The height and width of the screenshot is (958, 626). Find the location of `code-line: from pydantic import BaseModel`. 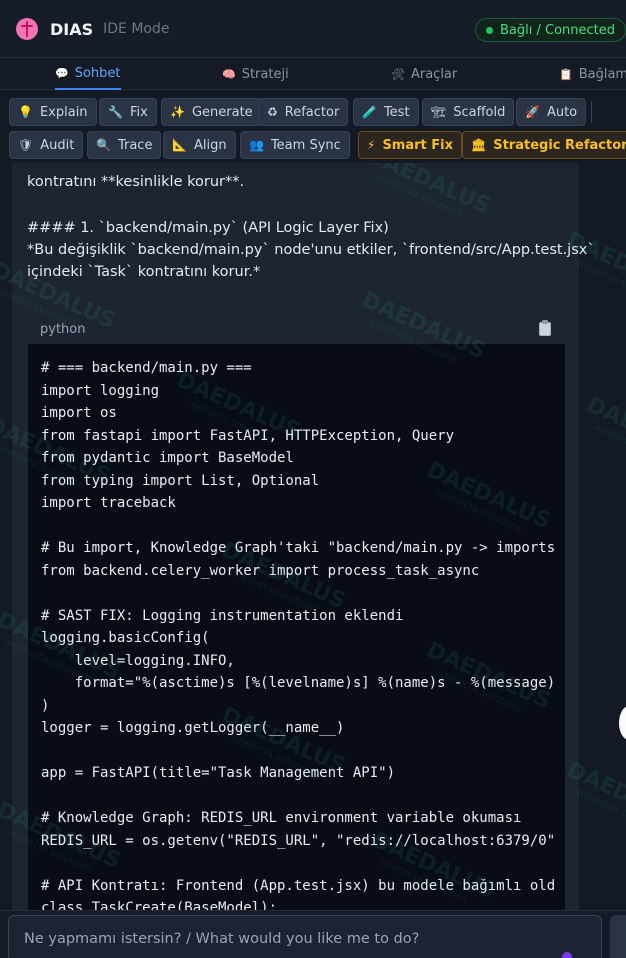

code-line: from pydantic import BaseModel is located at coordinates (167, 458).